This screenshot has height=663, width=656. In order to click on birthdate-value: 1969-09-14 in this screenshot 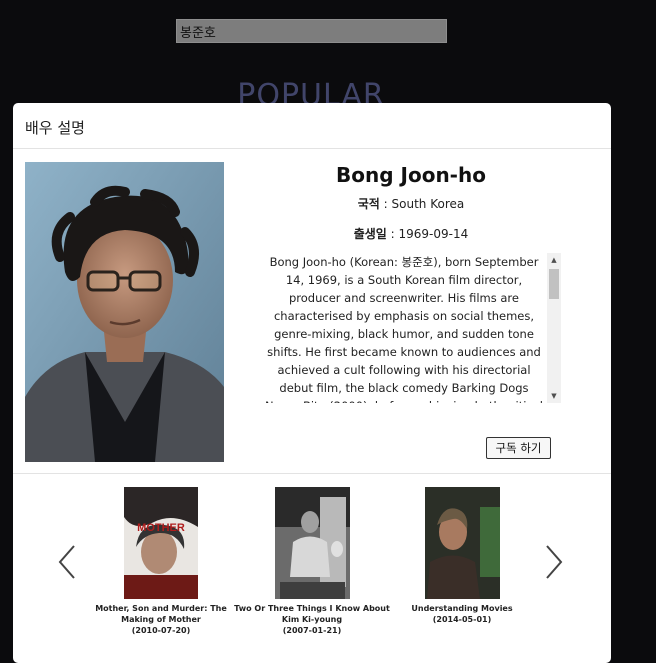, I will do `click(433, 234)`.